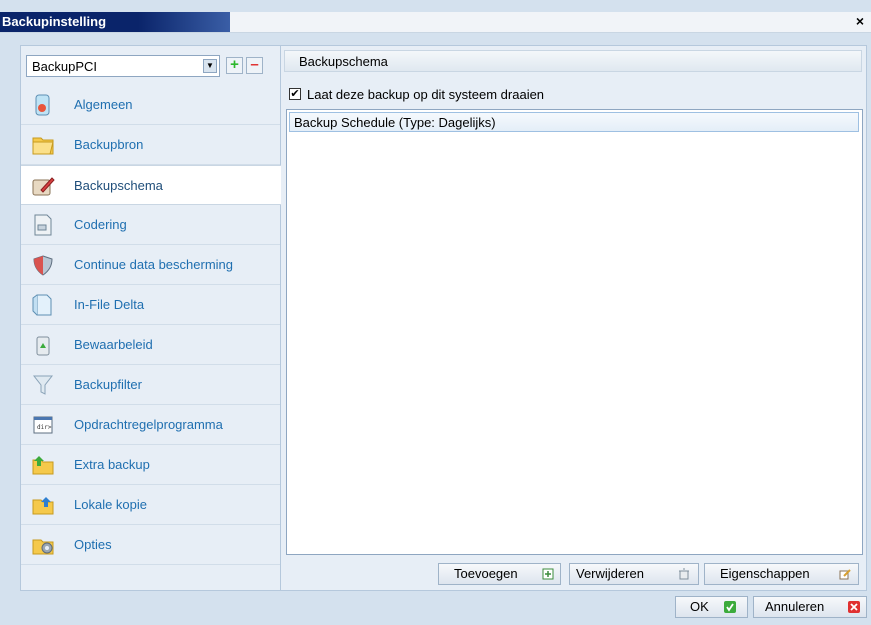 The width and height of the screenshot is (871, 625). Describe the element at coordinates (574, 122) in the screenshot. I see `list-item: Backup Schedule (Type: Dagelijks)` at that location.